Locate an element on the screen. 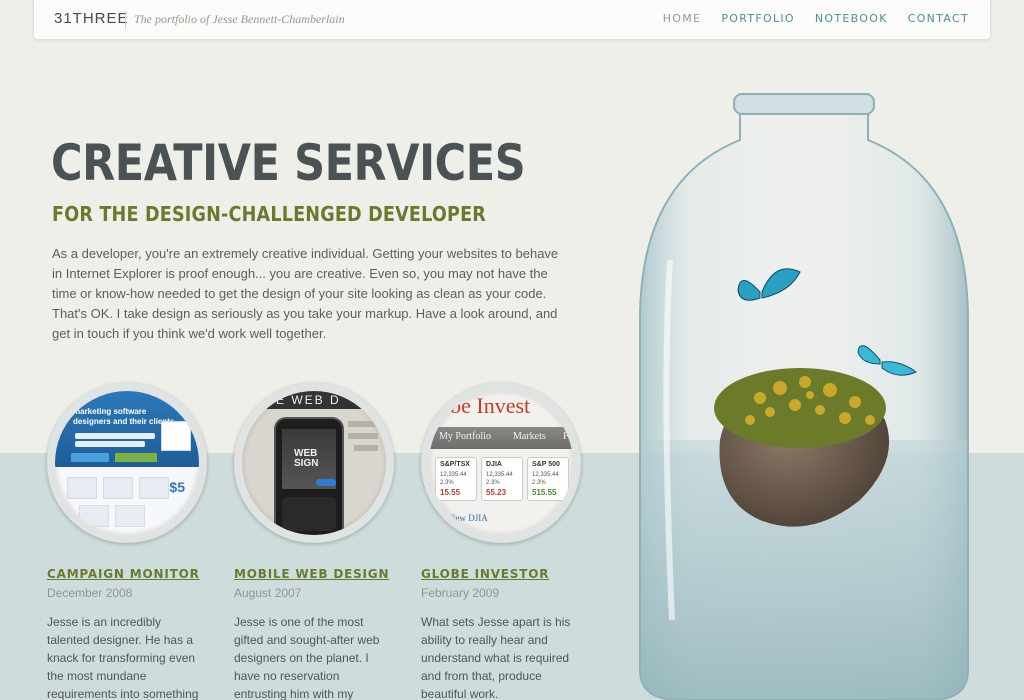 This screenshot has height=700, width=1024. thumb-phone: WEB SIGN is located at coordinates (309, 477).